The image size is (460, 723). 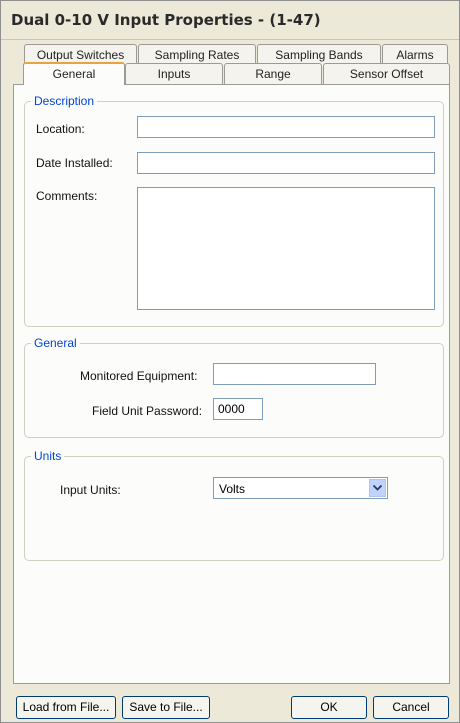 I want to click on input-units-label: Input Units:, so click(x=90, y=490).